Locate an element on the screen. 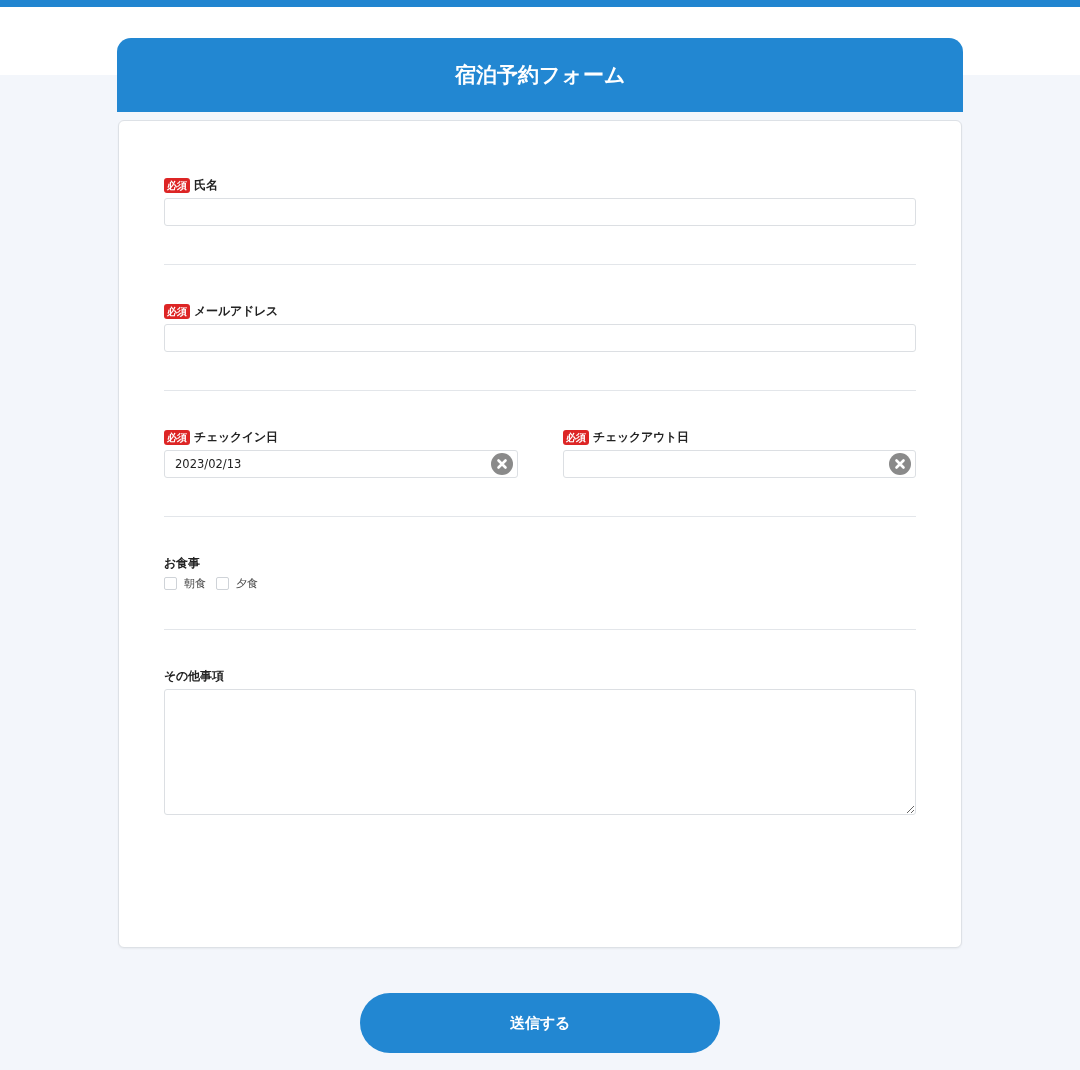 This screenshot has width=1080, height=1070. checkbox-label: 夕食 is located at coordinates (247, 583).